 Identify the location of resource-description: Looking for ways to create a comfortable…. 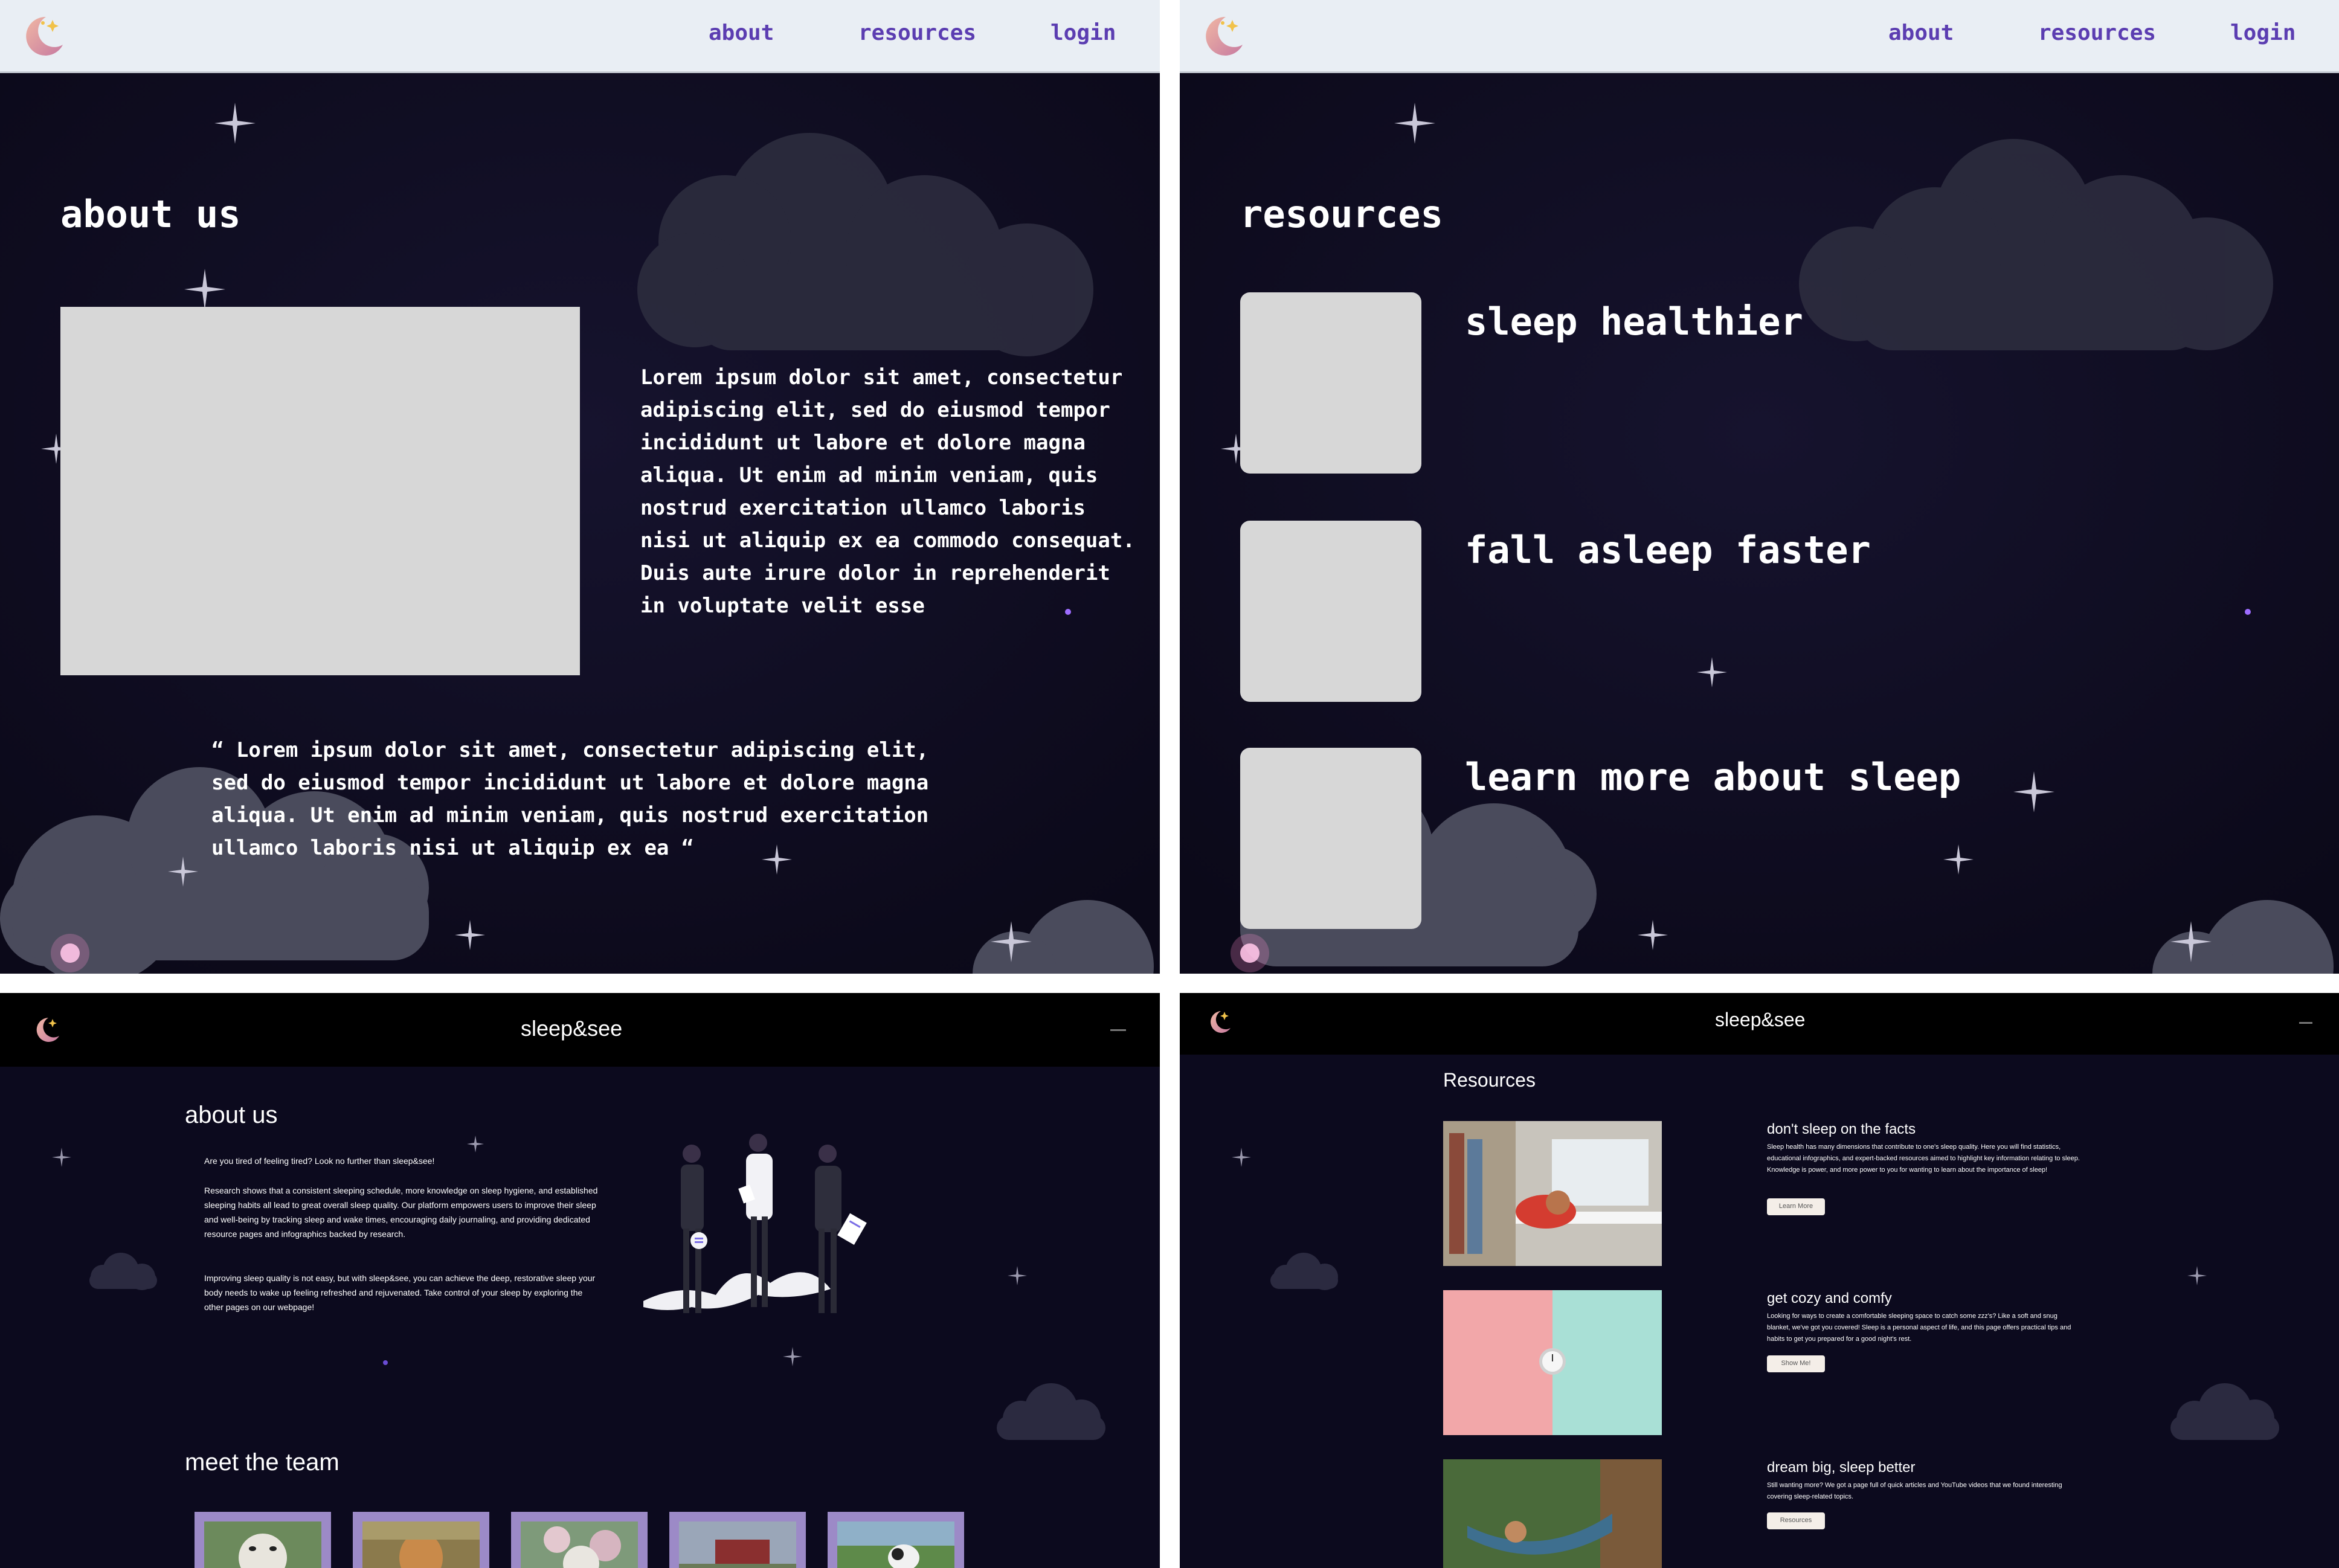
(1919, 1328).